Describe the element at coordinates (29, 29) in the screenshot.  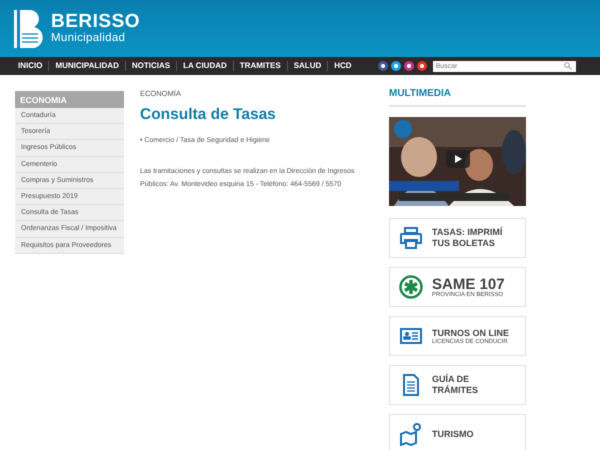
I see `logo-icon` at that location.